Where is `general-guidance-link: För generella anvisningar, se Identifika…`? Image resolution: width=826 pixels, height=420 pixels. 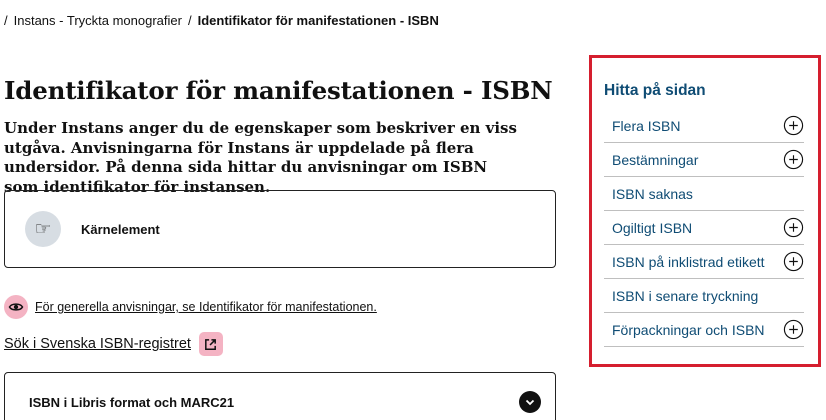 general-guidance-link: För generella anvisningar, se Identifika… is located at coordinates (206, 307).